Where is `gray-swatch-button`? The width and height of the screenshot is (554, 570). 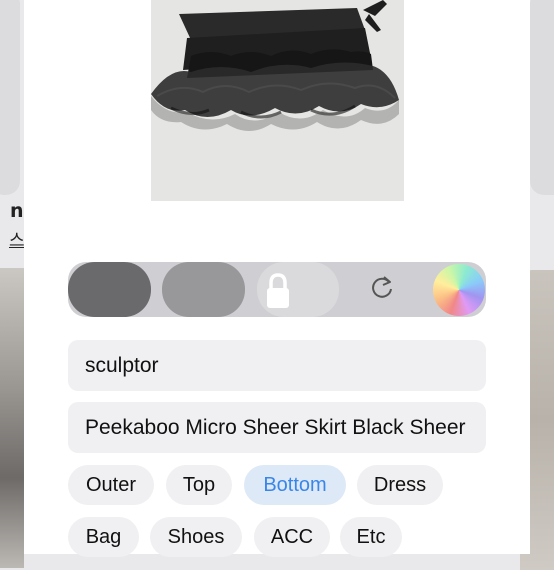 gray-swatch-button is located at coordinates (203, 289).